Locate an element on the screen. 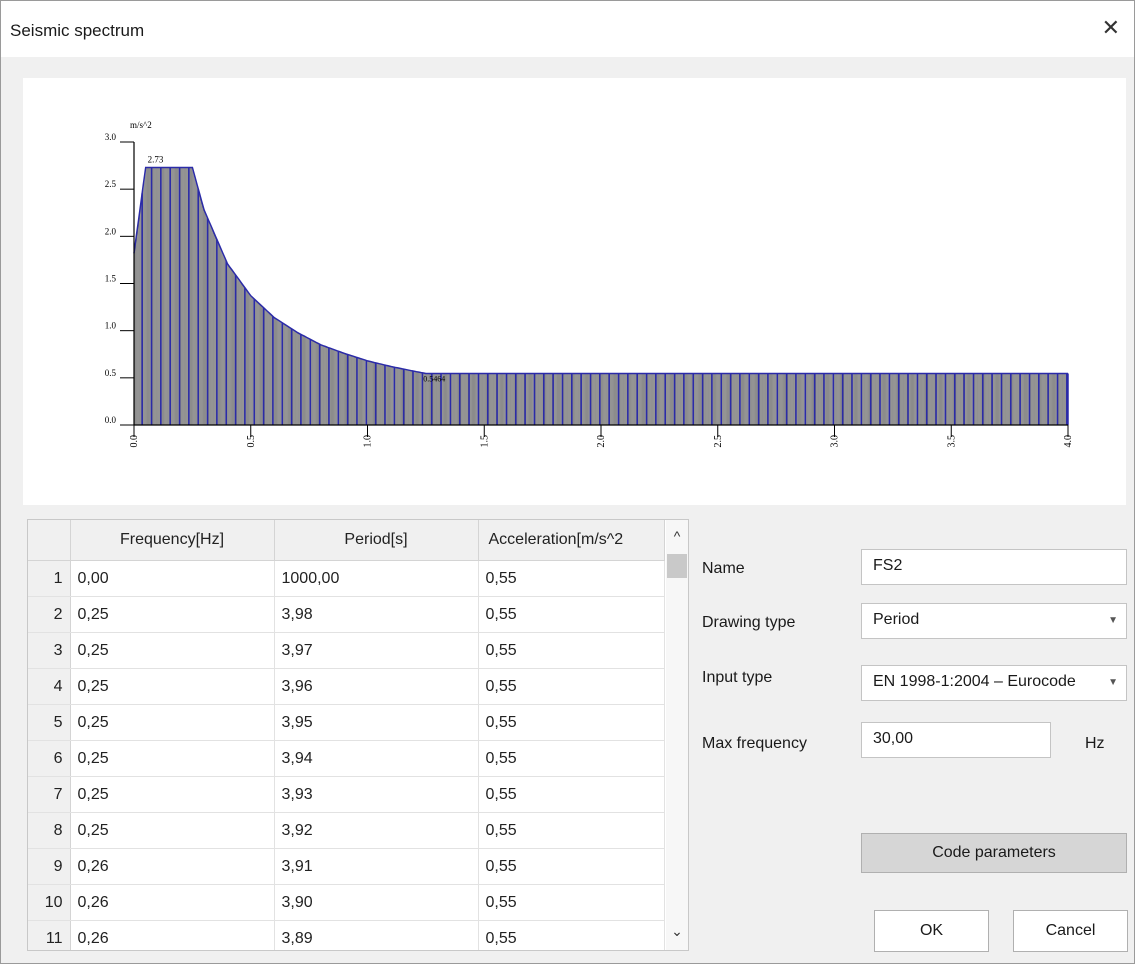 The width and height of the screenshot is (1135, 964). y-tick-label: 1.0 is located at coordinates (111, 326).